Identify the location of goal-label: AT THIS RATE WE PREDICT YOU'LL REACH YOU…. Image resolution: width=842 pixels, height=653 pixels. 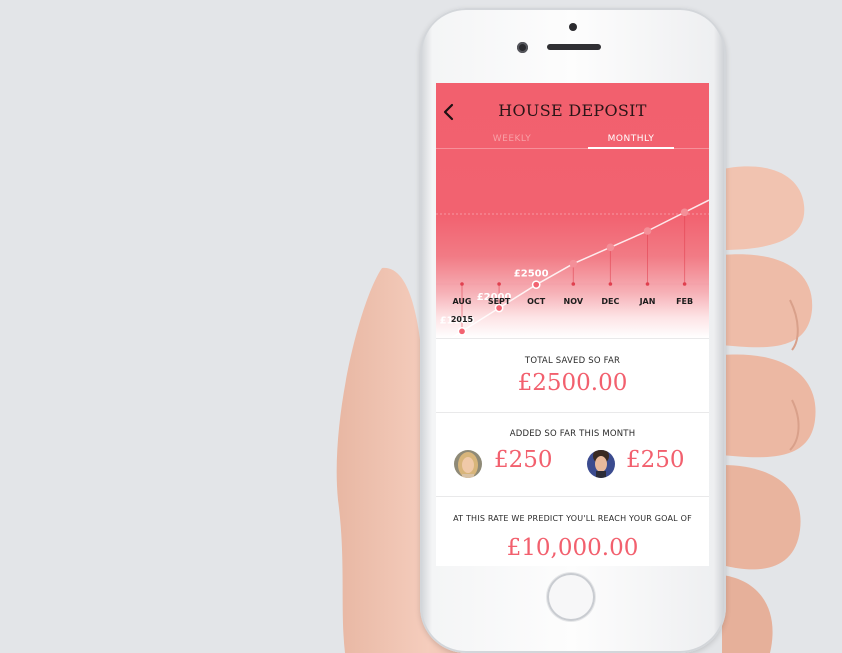
(572, 518).